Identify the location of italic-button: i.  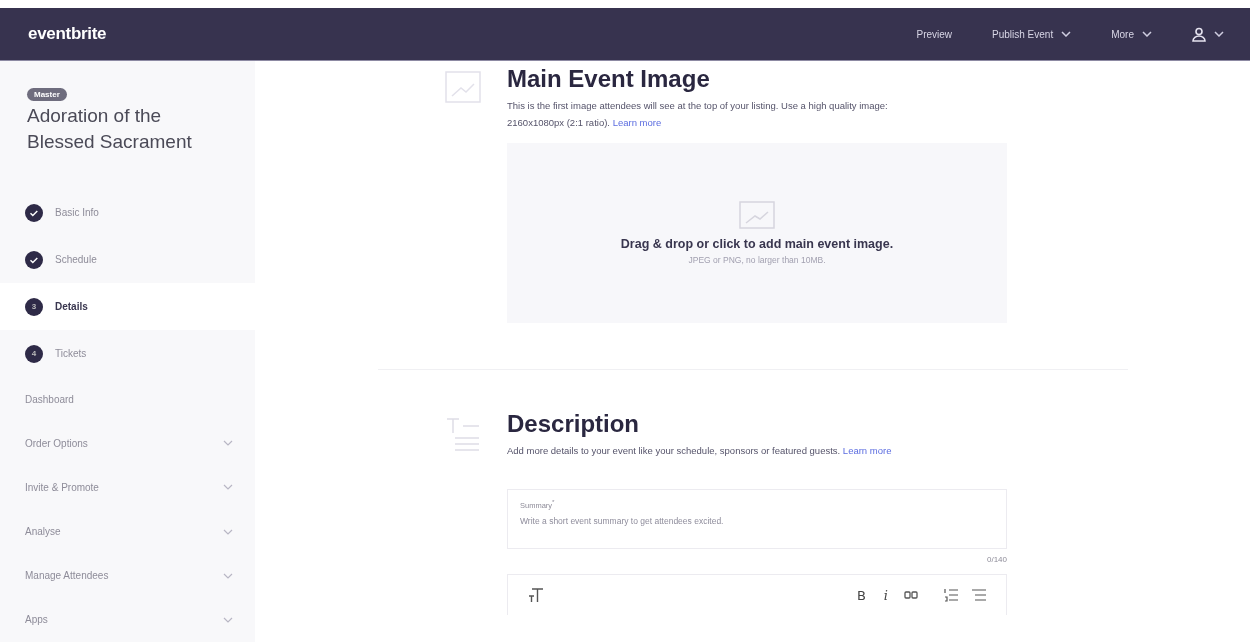
(885, 595).